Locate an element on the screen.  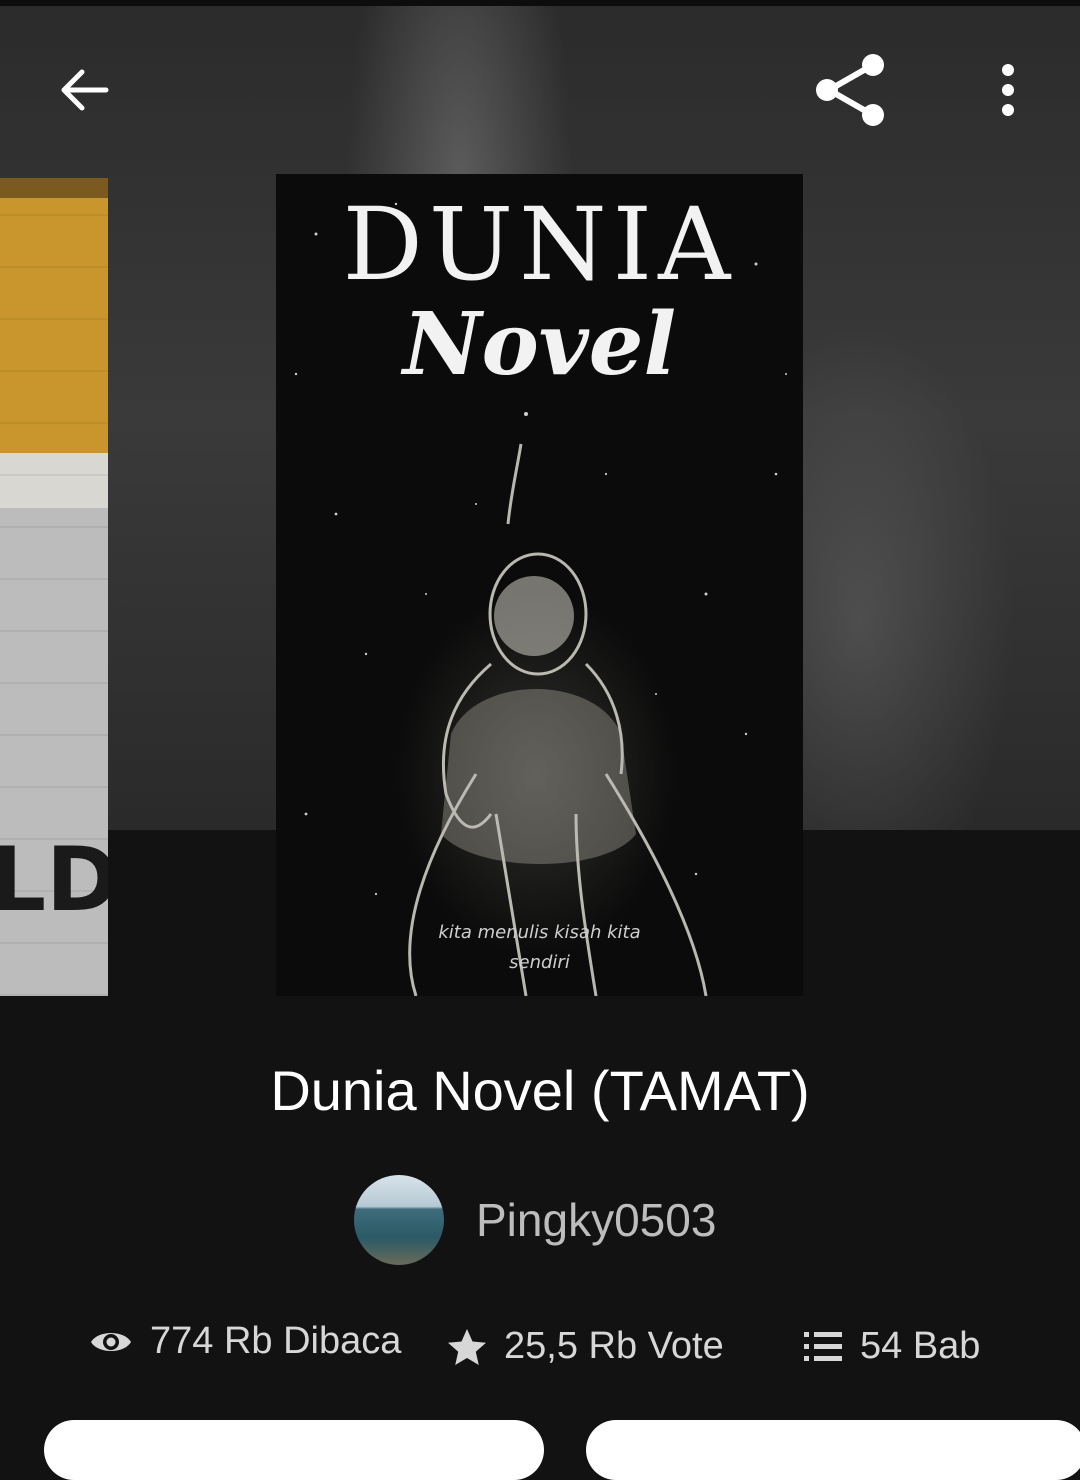
story-title: Dunia Novel (TAMAT) is located at coordinates (540, 1090).